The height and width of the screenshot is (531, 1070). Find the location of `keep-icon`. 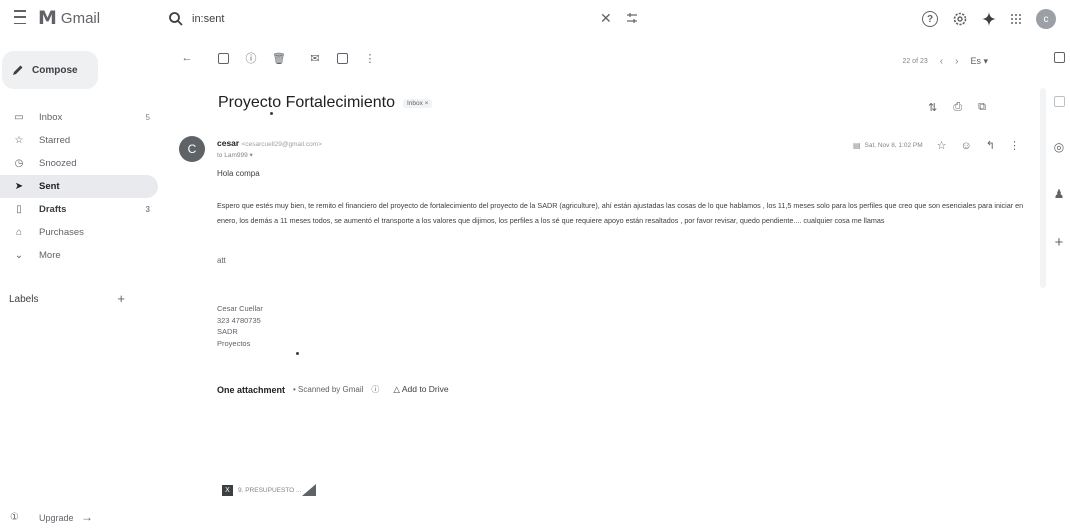

keep-icon is located at coordinates (1059, 101).